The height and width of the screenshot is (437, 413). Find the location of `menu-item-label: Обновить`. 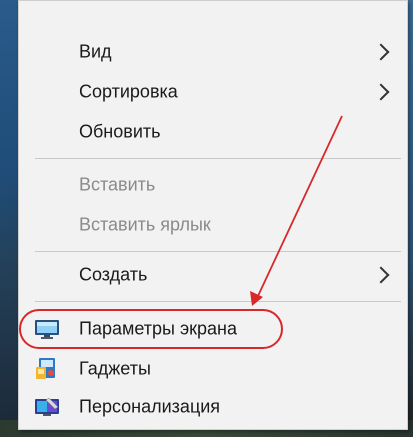

menu-item-label: Обновить is located at coordinates (120, 131).